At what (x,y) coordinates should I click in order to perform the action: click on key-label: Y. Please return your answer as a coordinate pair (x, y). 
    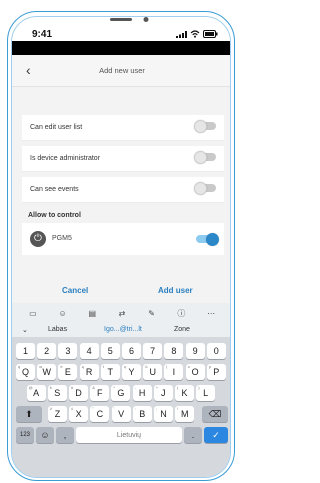
    Looking at the image, I should click on (131, 372).